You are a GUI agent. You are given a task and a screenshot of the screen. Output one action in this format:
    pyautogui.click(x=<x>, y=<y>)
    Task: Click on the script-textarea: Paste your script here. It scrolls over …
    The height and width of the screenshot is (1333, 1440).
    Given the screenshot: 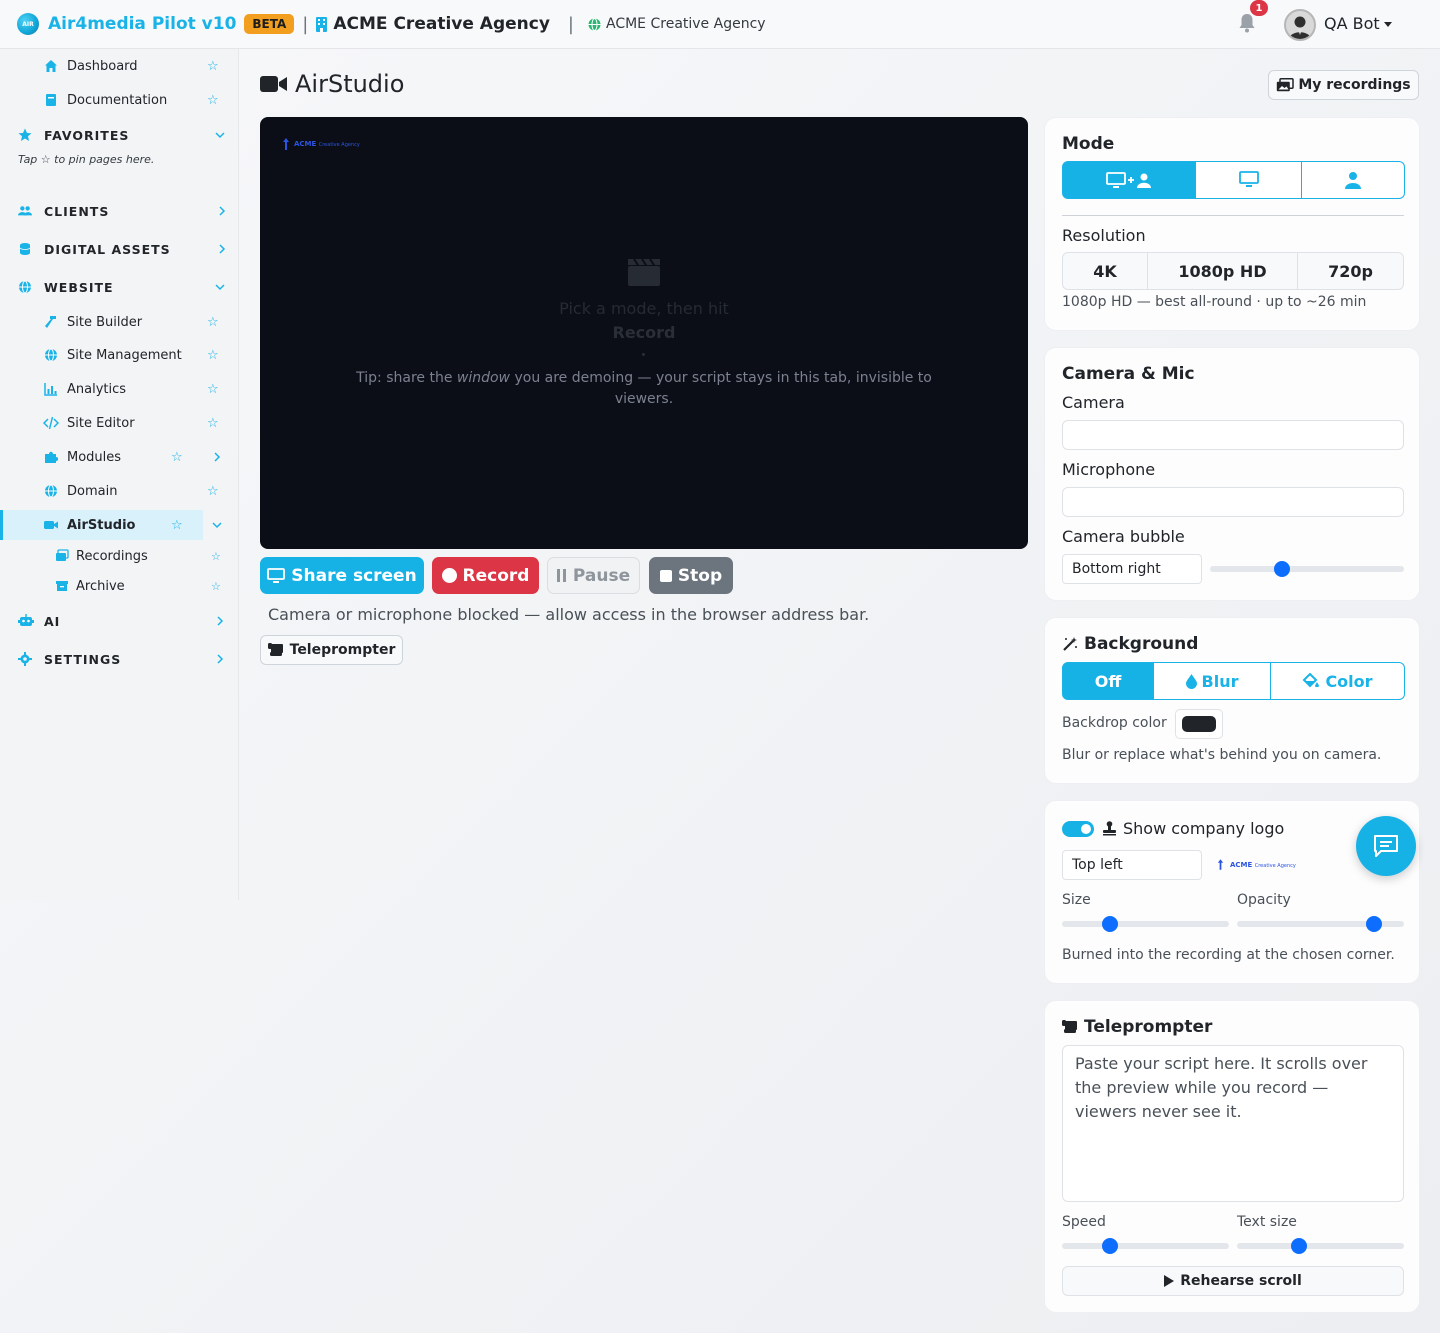 What is the action you would take?
    pyautogui.click(x=1233, y=1123)
    